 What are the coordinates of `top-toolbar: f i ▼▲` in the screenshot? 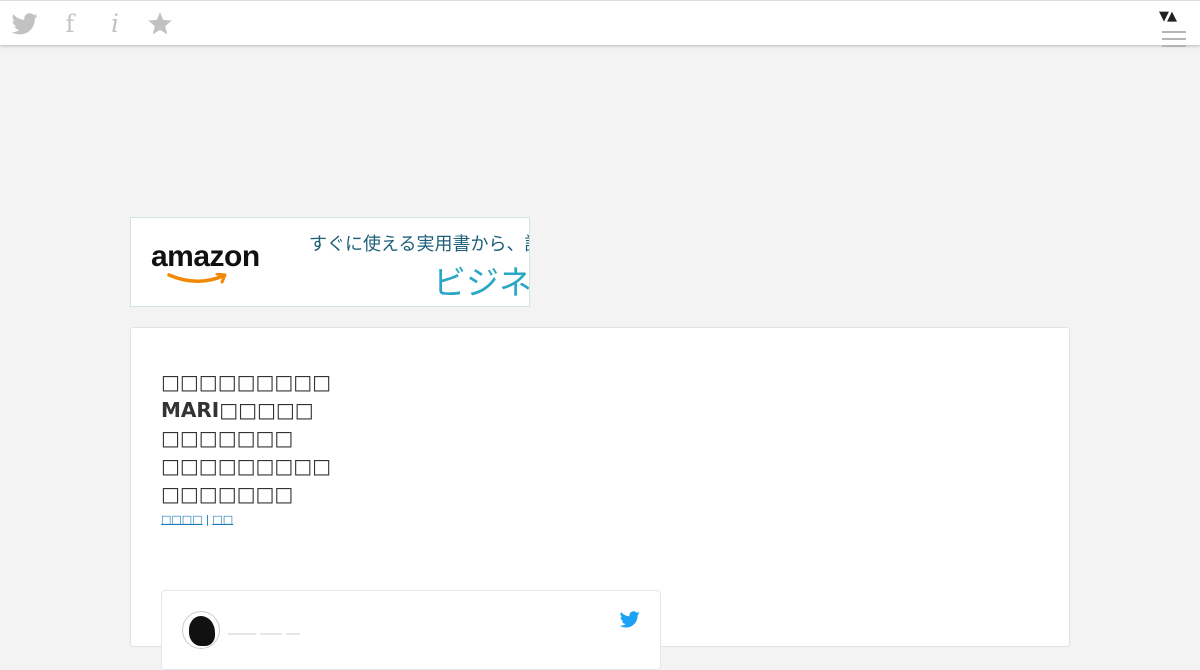 It's located at (600, 24).